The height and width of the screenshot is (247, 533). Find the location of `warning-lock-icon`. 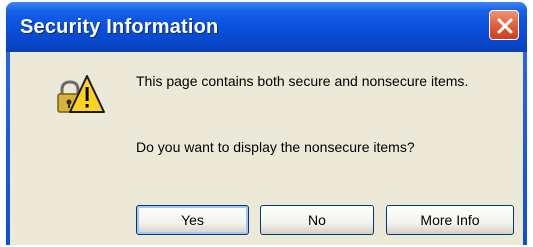

warning-lock-icon is located at coordinates (81, 94).